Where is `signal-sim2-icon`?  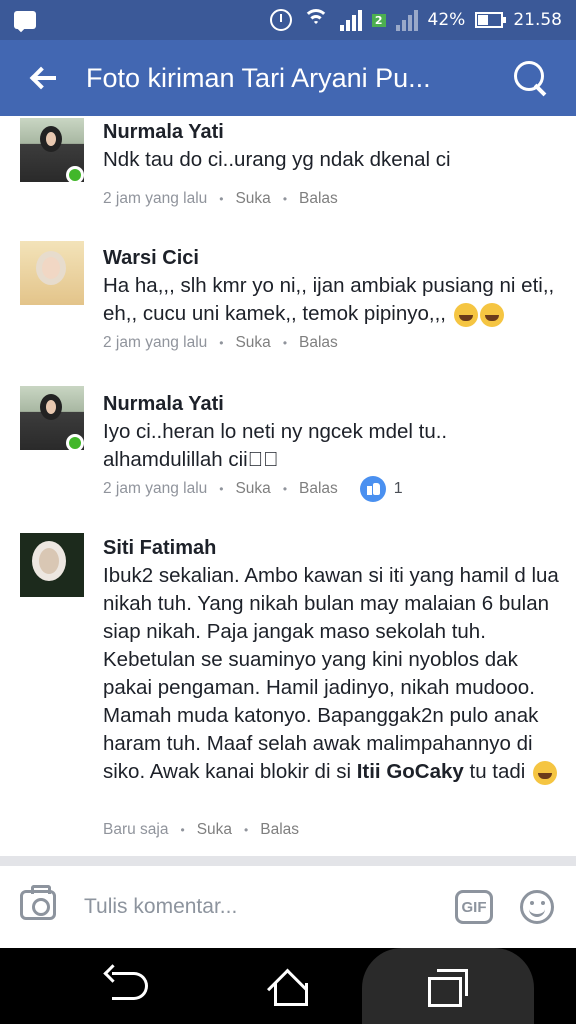
signal-sim2-icon is located at coordinates (406, 20).